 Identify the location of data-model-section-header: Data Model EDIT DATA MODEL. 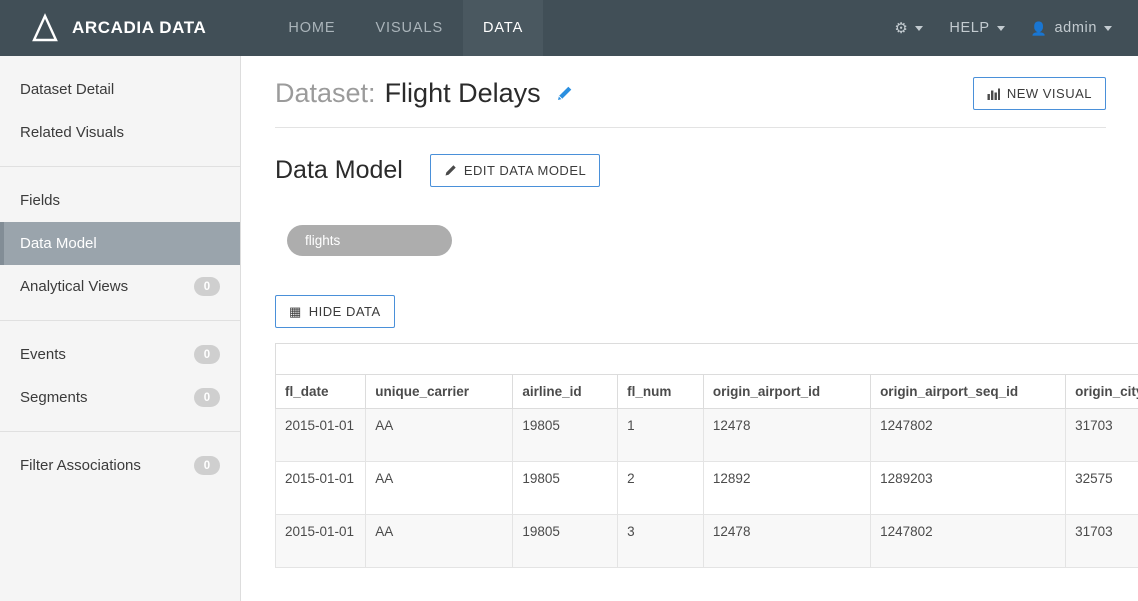
(690, 157).